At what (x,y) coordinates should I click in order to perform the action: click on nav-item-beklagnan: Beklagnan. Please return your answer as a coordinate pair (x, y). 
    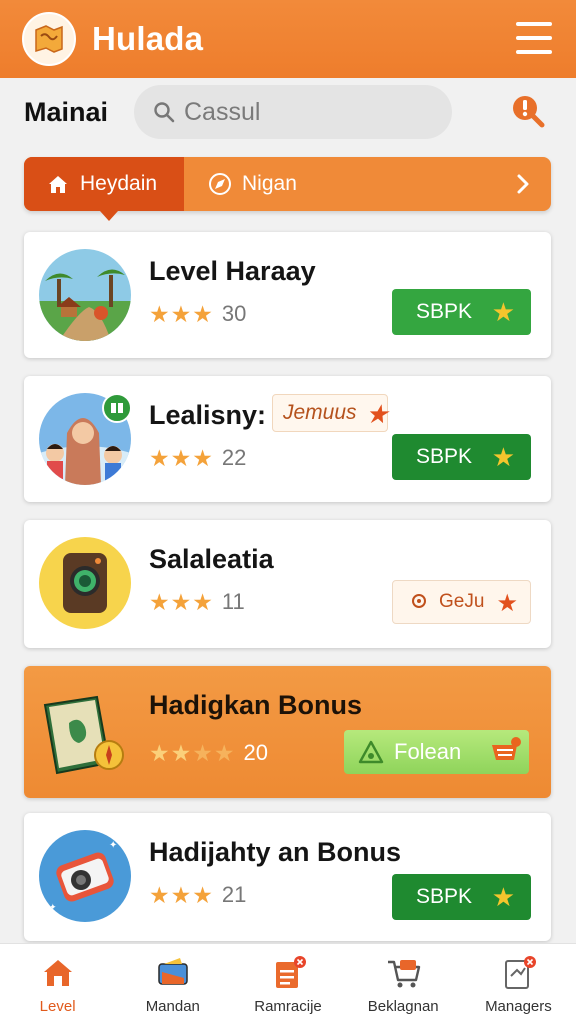
    Looking at the image, I should click on (403, 984).